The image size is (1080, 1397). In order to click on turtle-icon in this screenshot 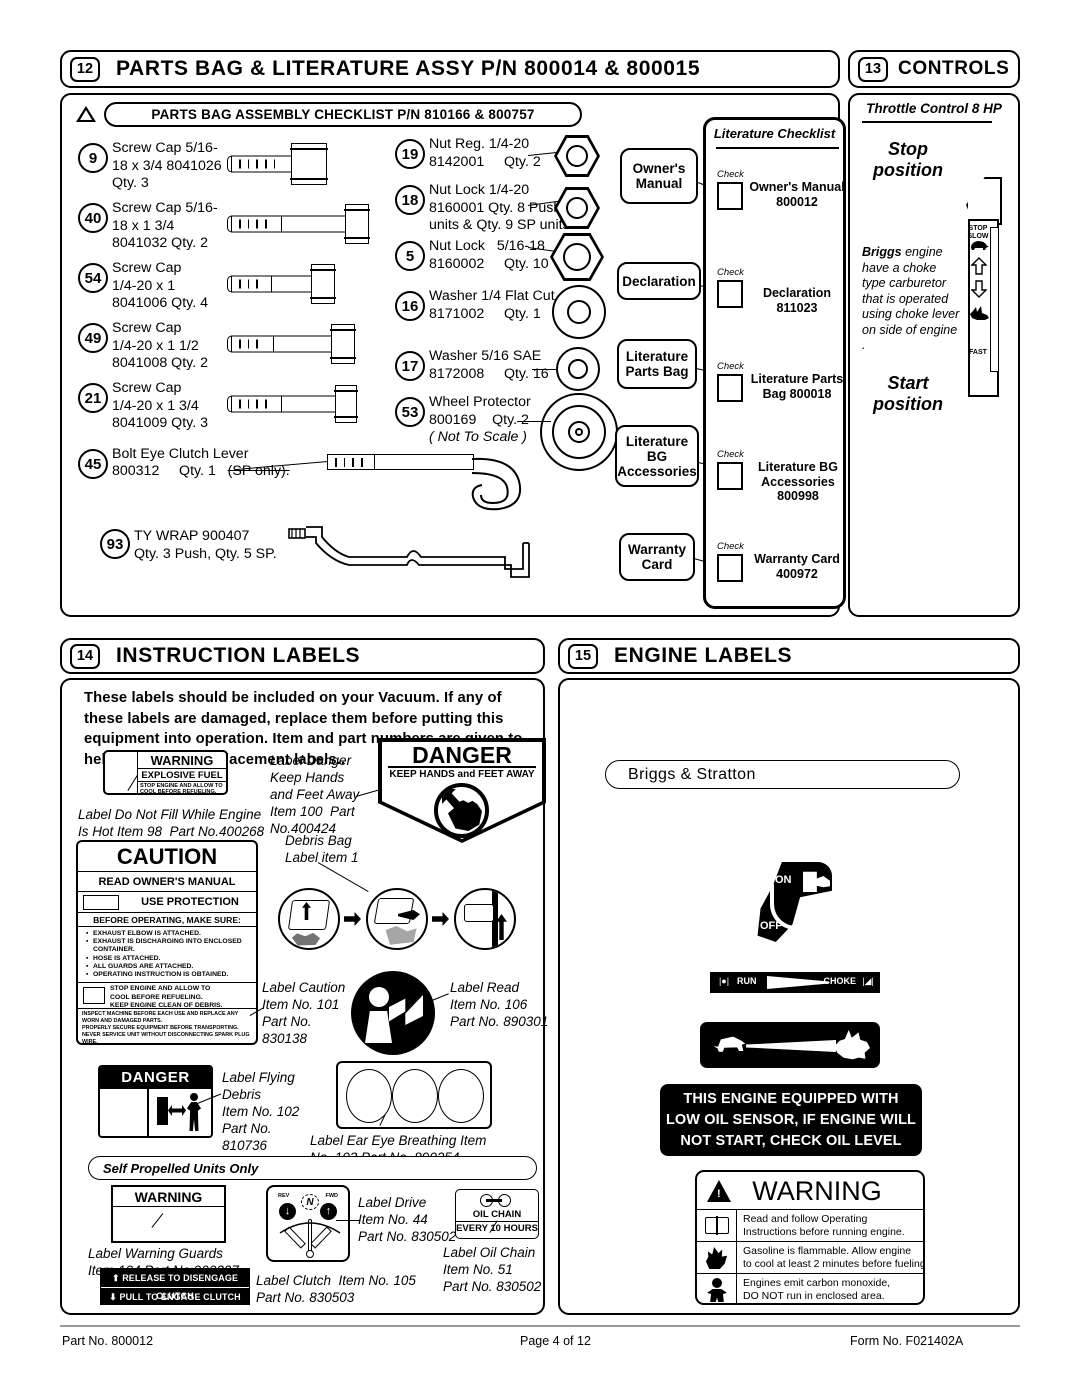, I will do `click(729, 1044)`.